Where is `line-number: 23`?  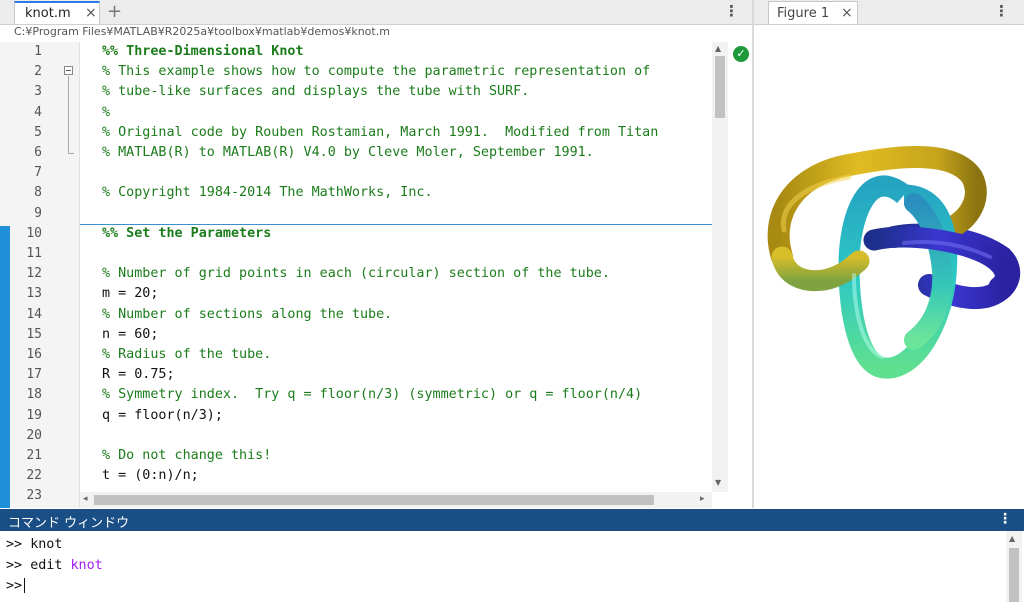 line-number: 23 is located at coordinates (34, 496).